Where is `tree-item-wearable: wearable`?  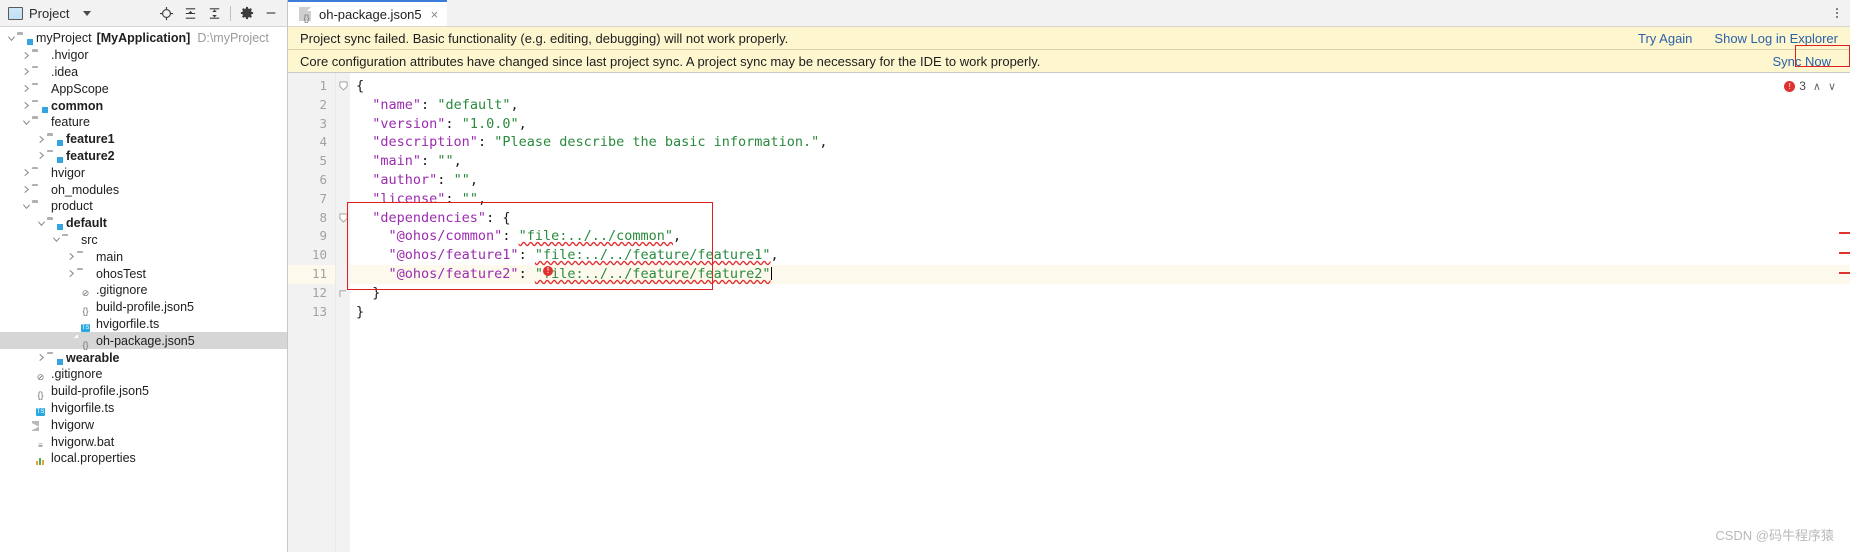 tree-item-wearable: wearable is located at coordinates (143, 357).